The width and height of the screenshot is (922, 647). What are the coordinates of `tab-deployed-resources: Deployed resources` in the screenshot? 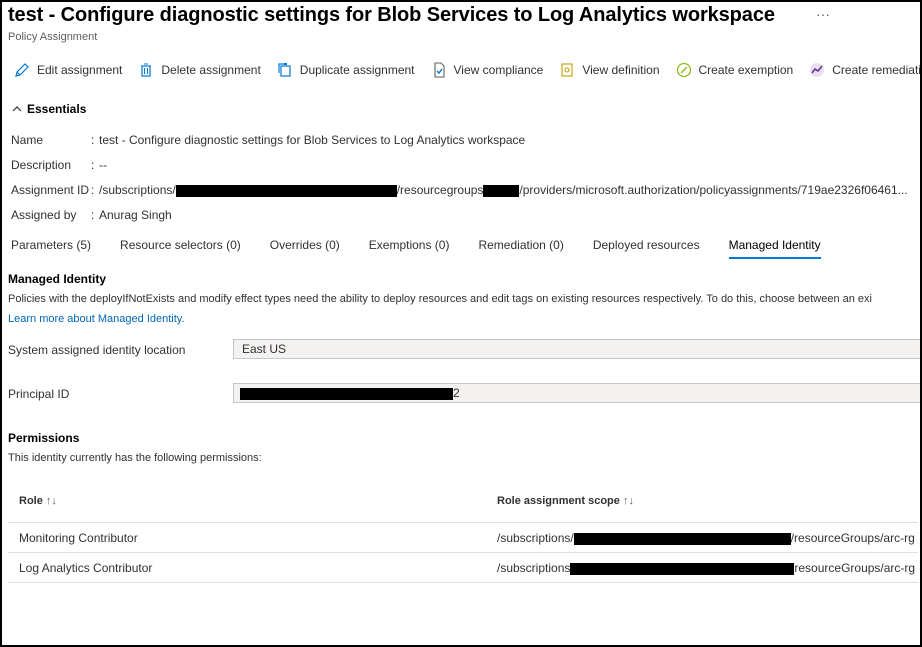 It's located at (646, 248).